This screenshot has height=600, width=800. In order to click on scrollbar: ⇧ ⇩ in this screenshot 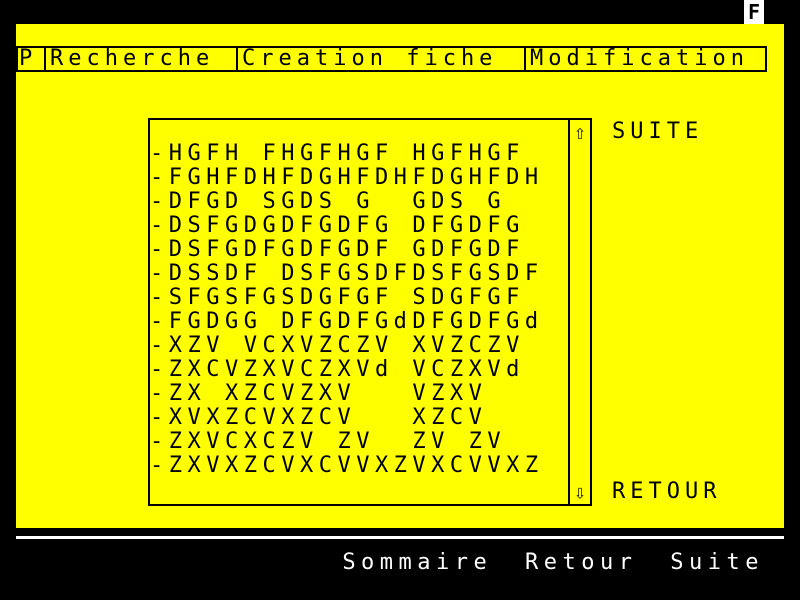, I will do `click(579, 312)`.